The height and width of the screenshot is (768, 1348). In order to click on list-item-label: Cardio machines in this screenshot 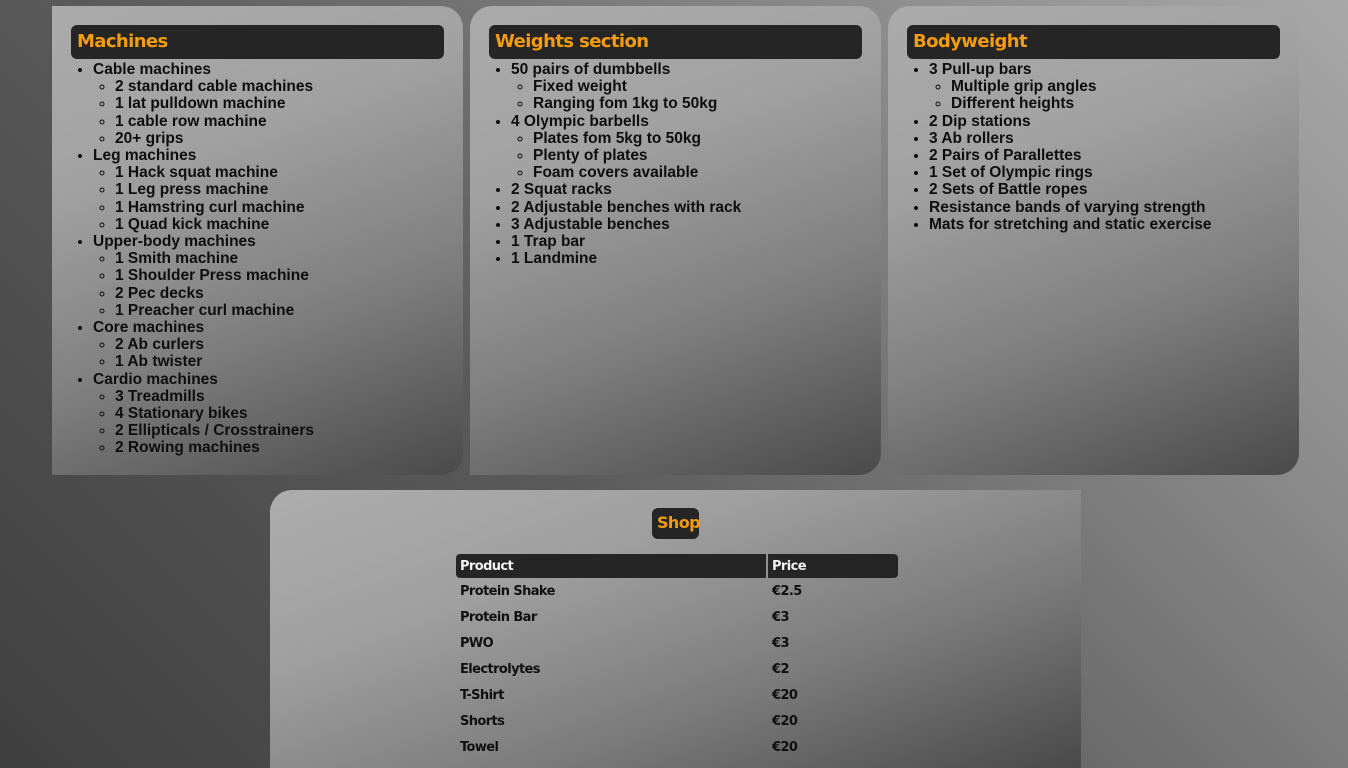, I will do `click(155, 379)`.